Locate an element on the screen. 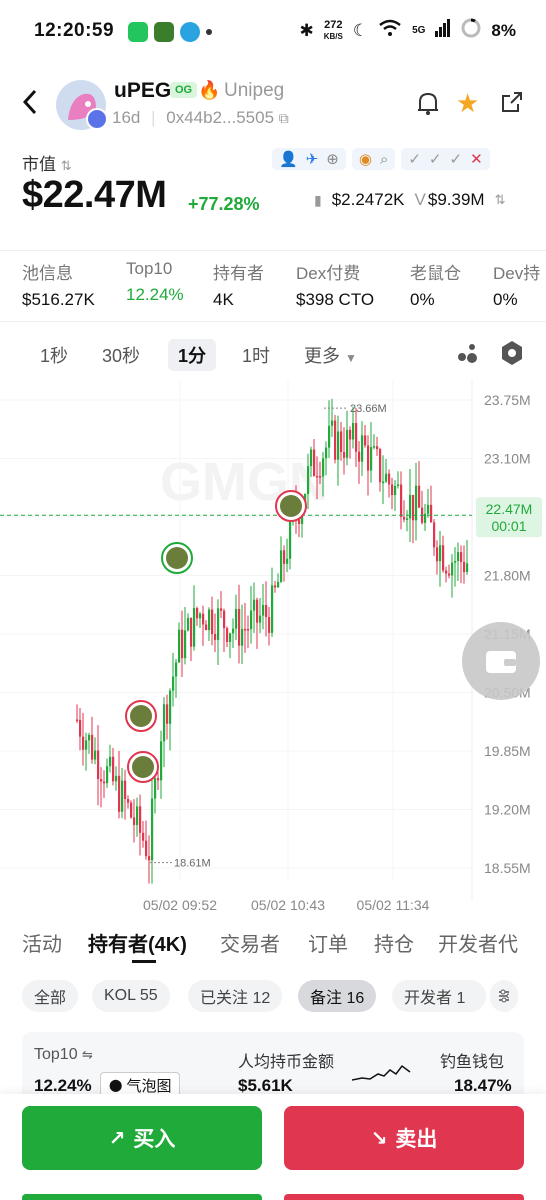  y-tick-label: 19.85M is located at coordinates (507, 751).